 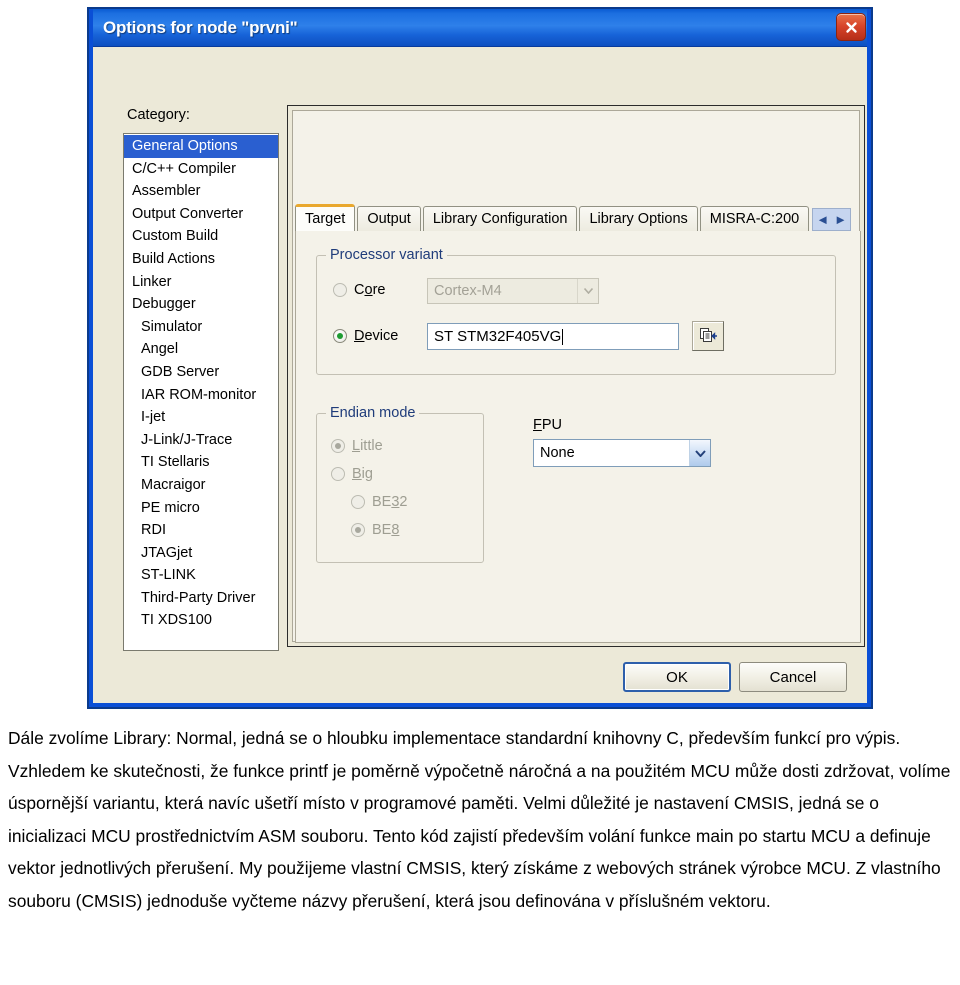 I want to click on category-item: ST-LINK, so click(x=201, y=575).